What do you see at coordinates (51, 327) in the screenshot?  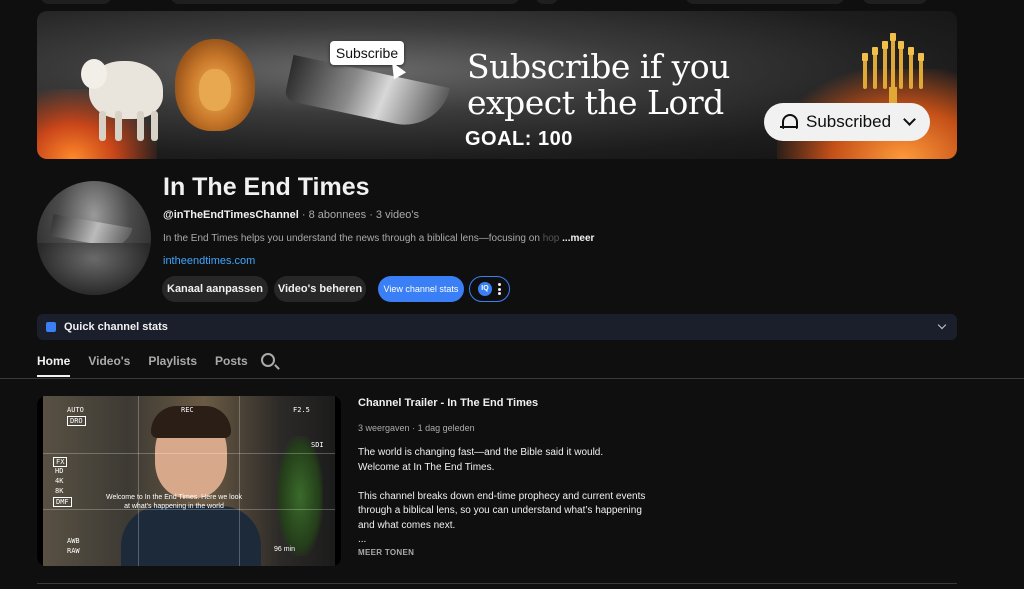 I see `vidiq-stats-icon` at bounding box center [51, 327].